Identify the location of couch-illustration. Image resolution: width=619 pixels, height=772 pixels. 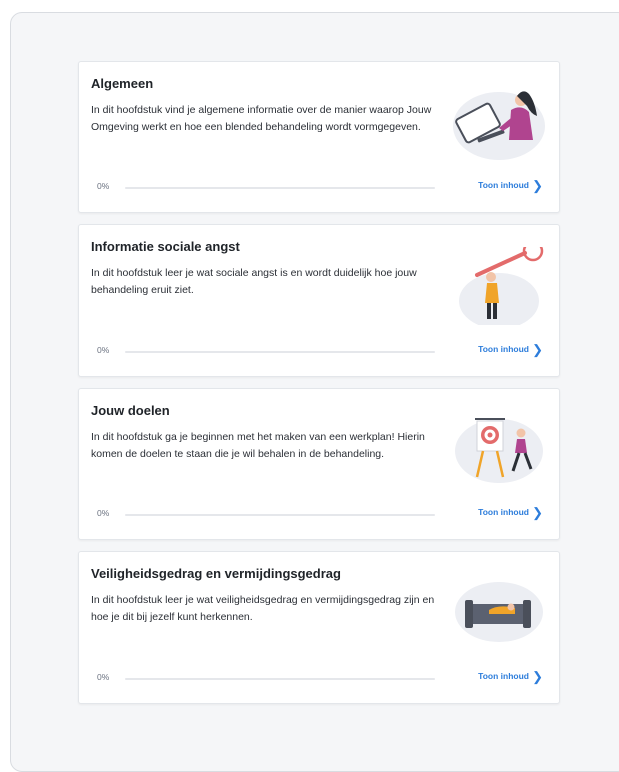
(499, 612).